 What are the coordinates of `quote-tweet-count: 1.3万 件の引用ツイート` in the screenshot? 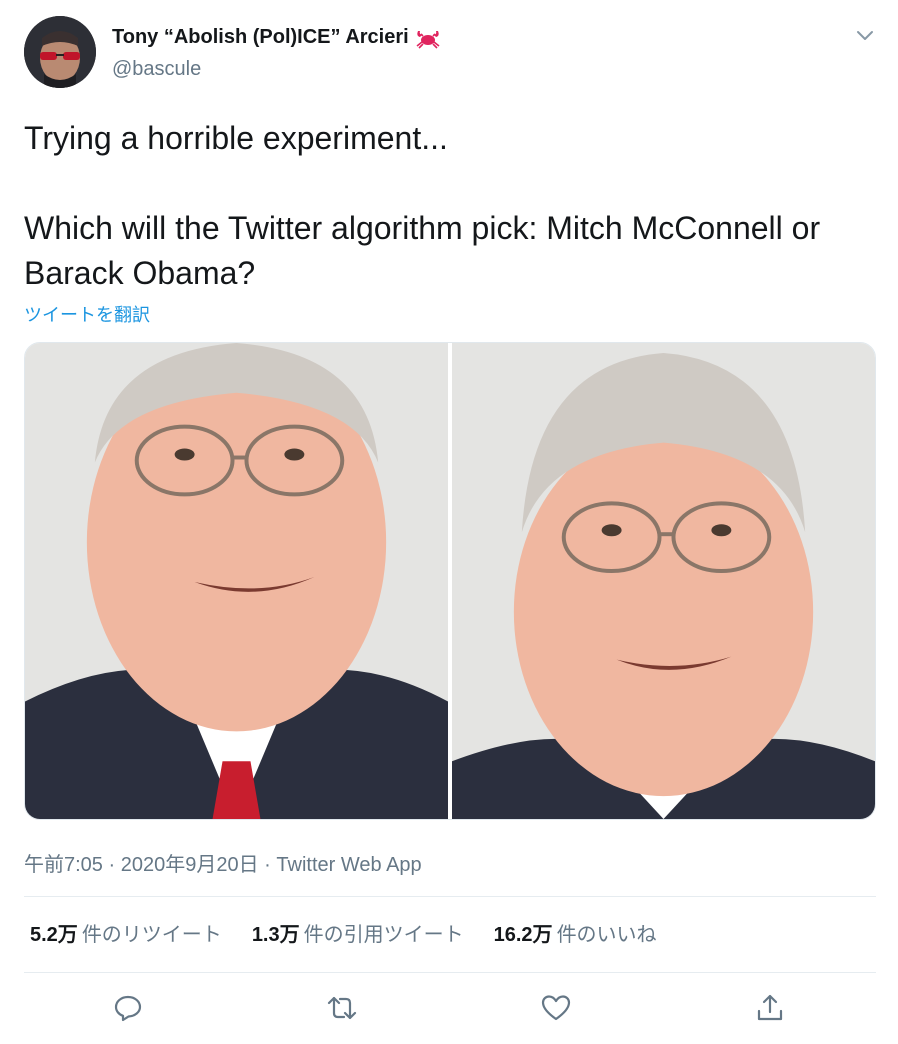 It's located at (358, 932).